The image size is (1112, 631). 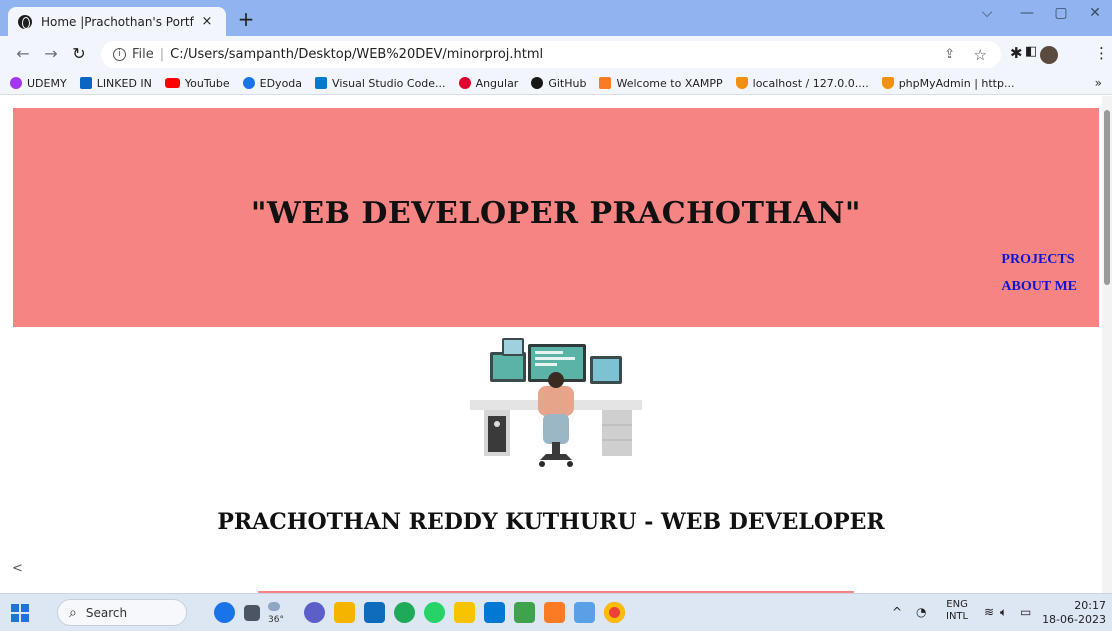 What do you see at coordinates (106, 612) in the screenshot?
I see `taskbar-search-label: Search` at bounding box center [106, 612].